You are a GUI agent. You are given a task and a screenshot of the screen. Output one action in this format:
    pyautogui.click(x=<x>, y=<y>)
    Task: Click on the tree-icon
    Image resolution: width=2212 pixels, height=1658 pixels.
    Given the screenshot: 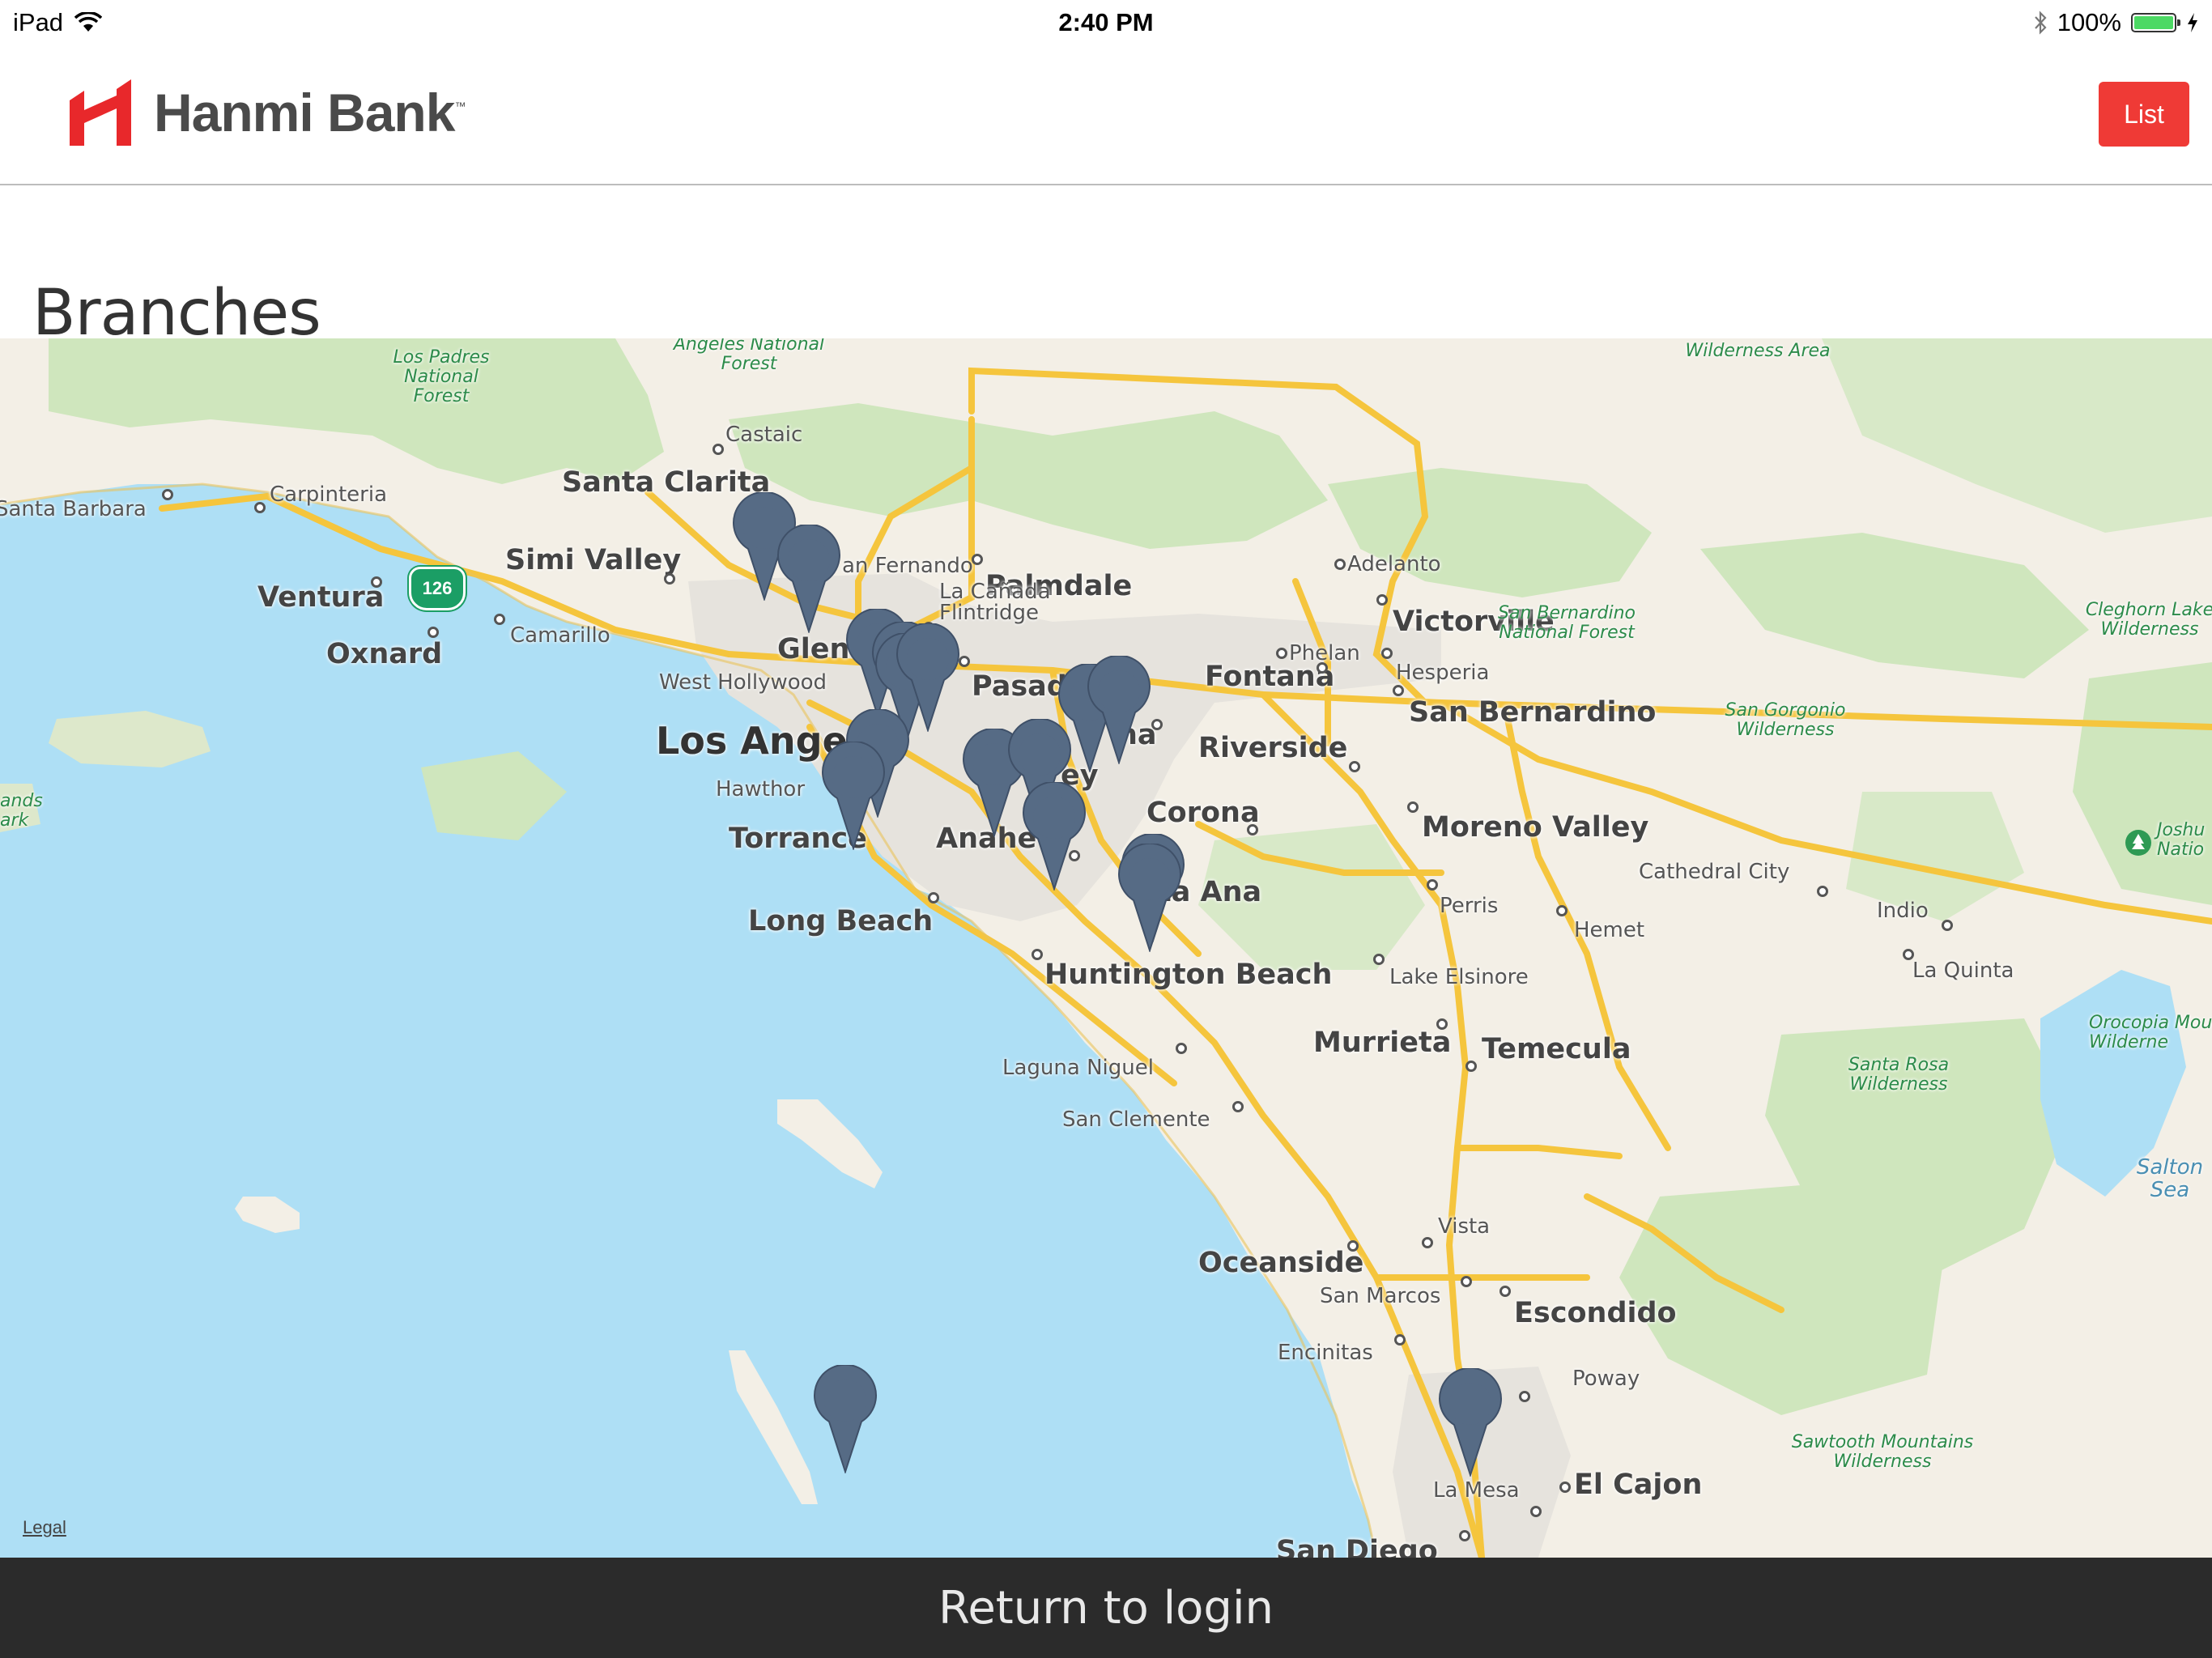 What is the action you would take?
    pyautogui.click(x=2138, y=843)
    